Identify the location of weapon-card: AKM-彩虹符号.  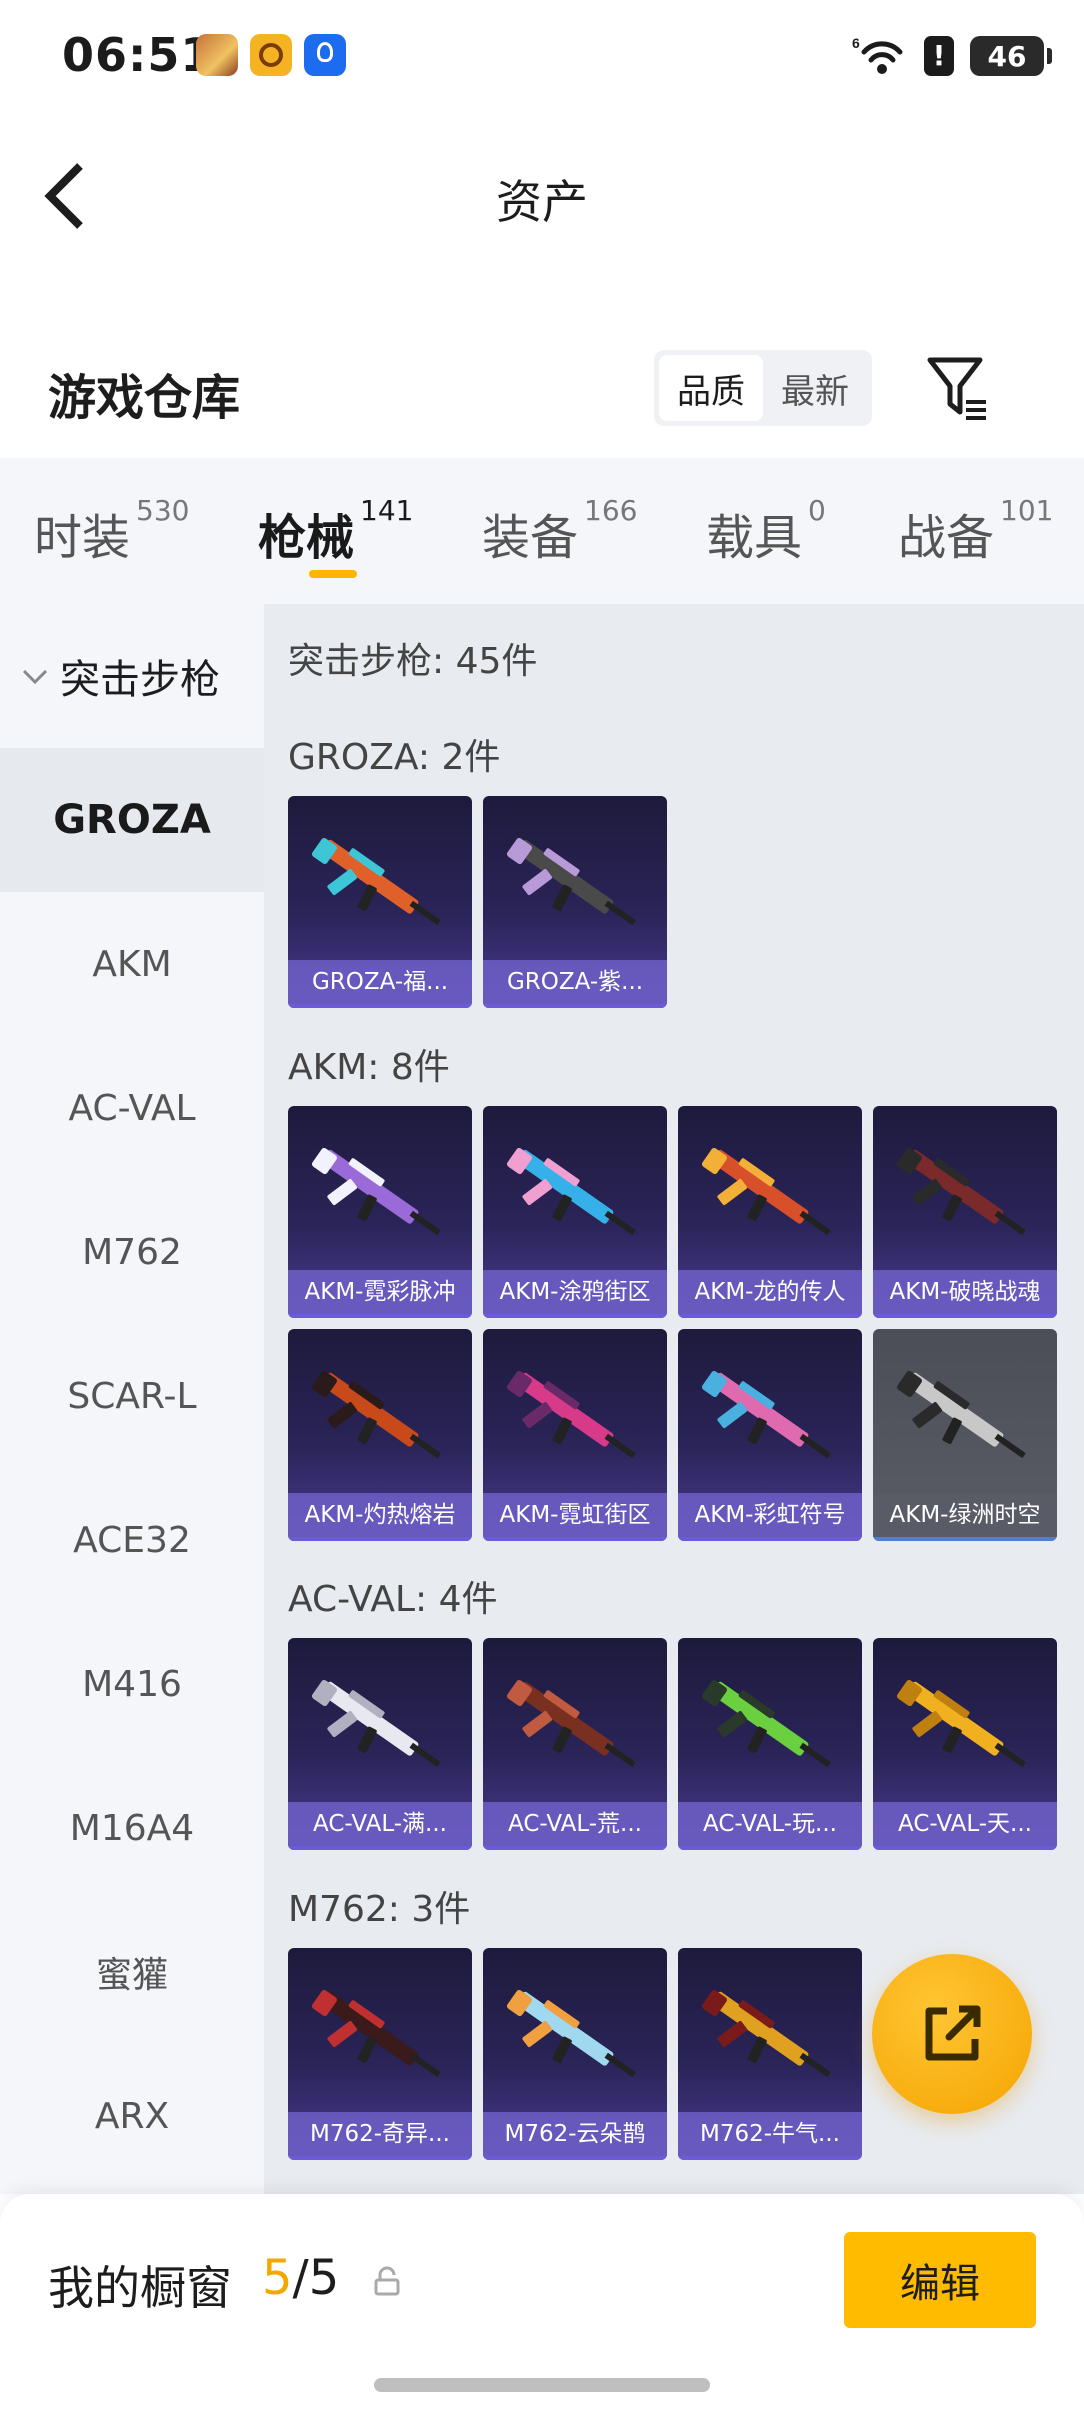
(770, 1435).